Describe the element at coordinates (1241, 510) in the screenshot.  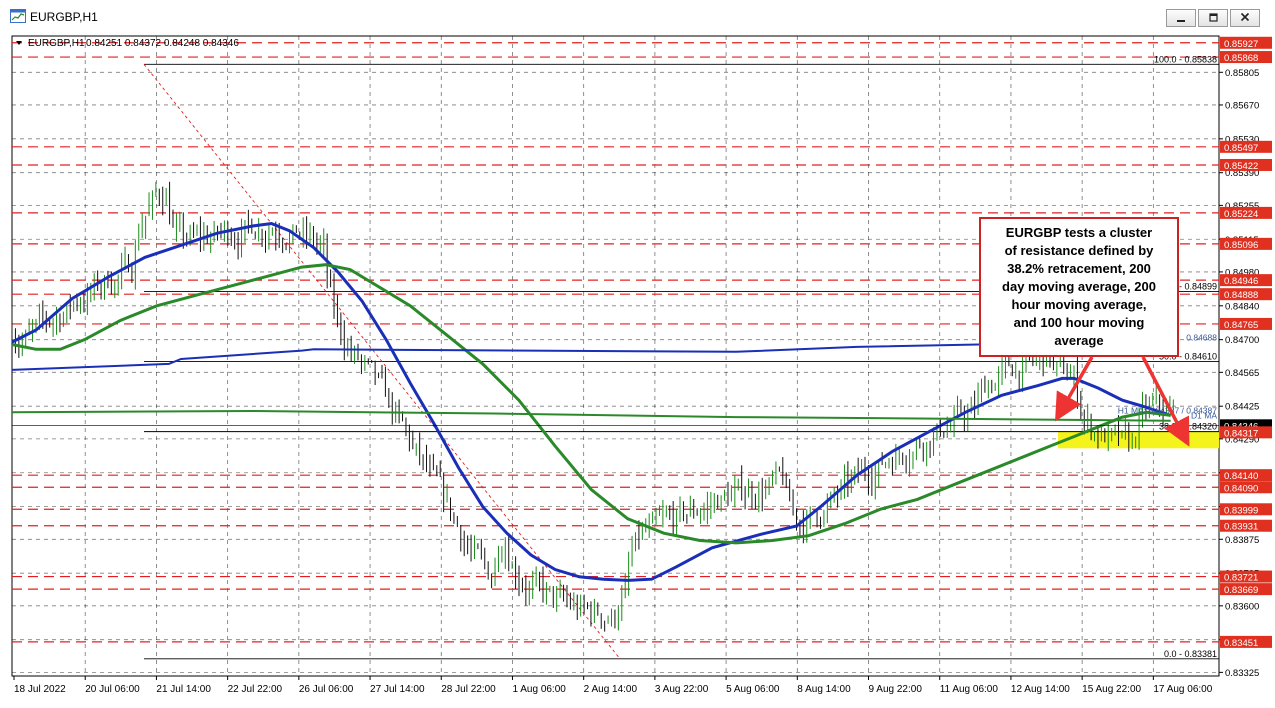
I see `level-price-label: 0.83999` at that location.